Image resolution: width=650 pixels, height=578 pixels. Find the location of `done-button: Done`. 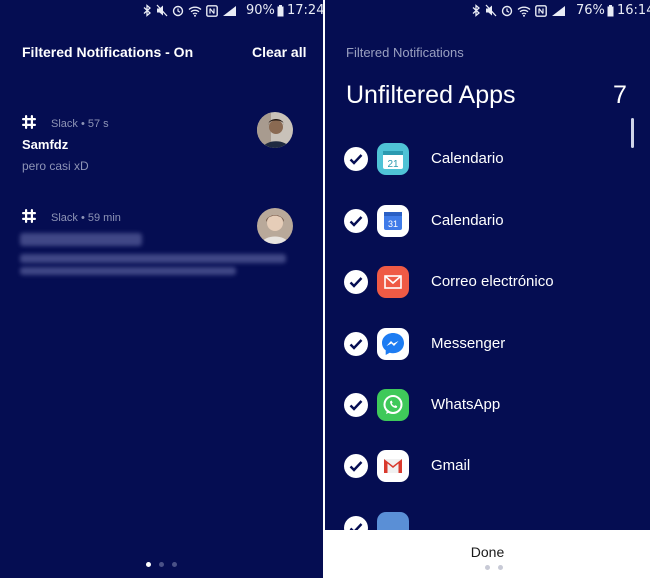

done-button: Done is located at coordinates (487, 554).